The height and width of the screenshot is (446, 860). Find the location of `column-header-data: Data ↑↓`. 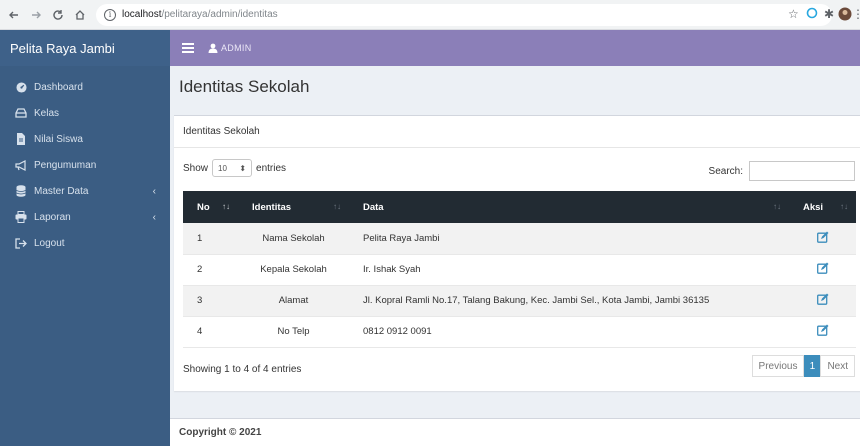

column-header-data: Data ↑↓ is located at coordinates (569, 207).